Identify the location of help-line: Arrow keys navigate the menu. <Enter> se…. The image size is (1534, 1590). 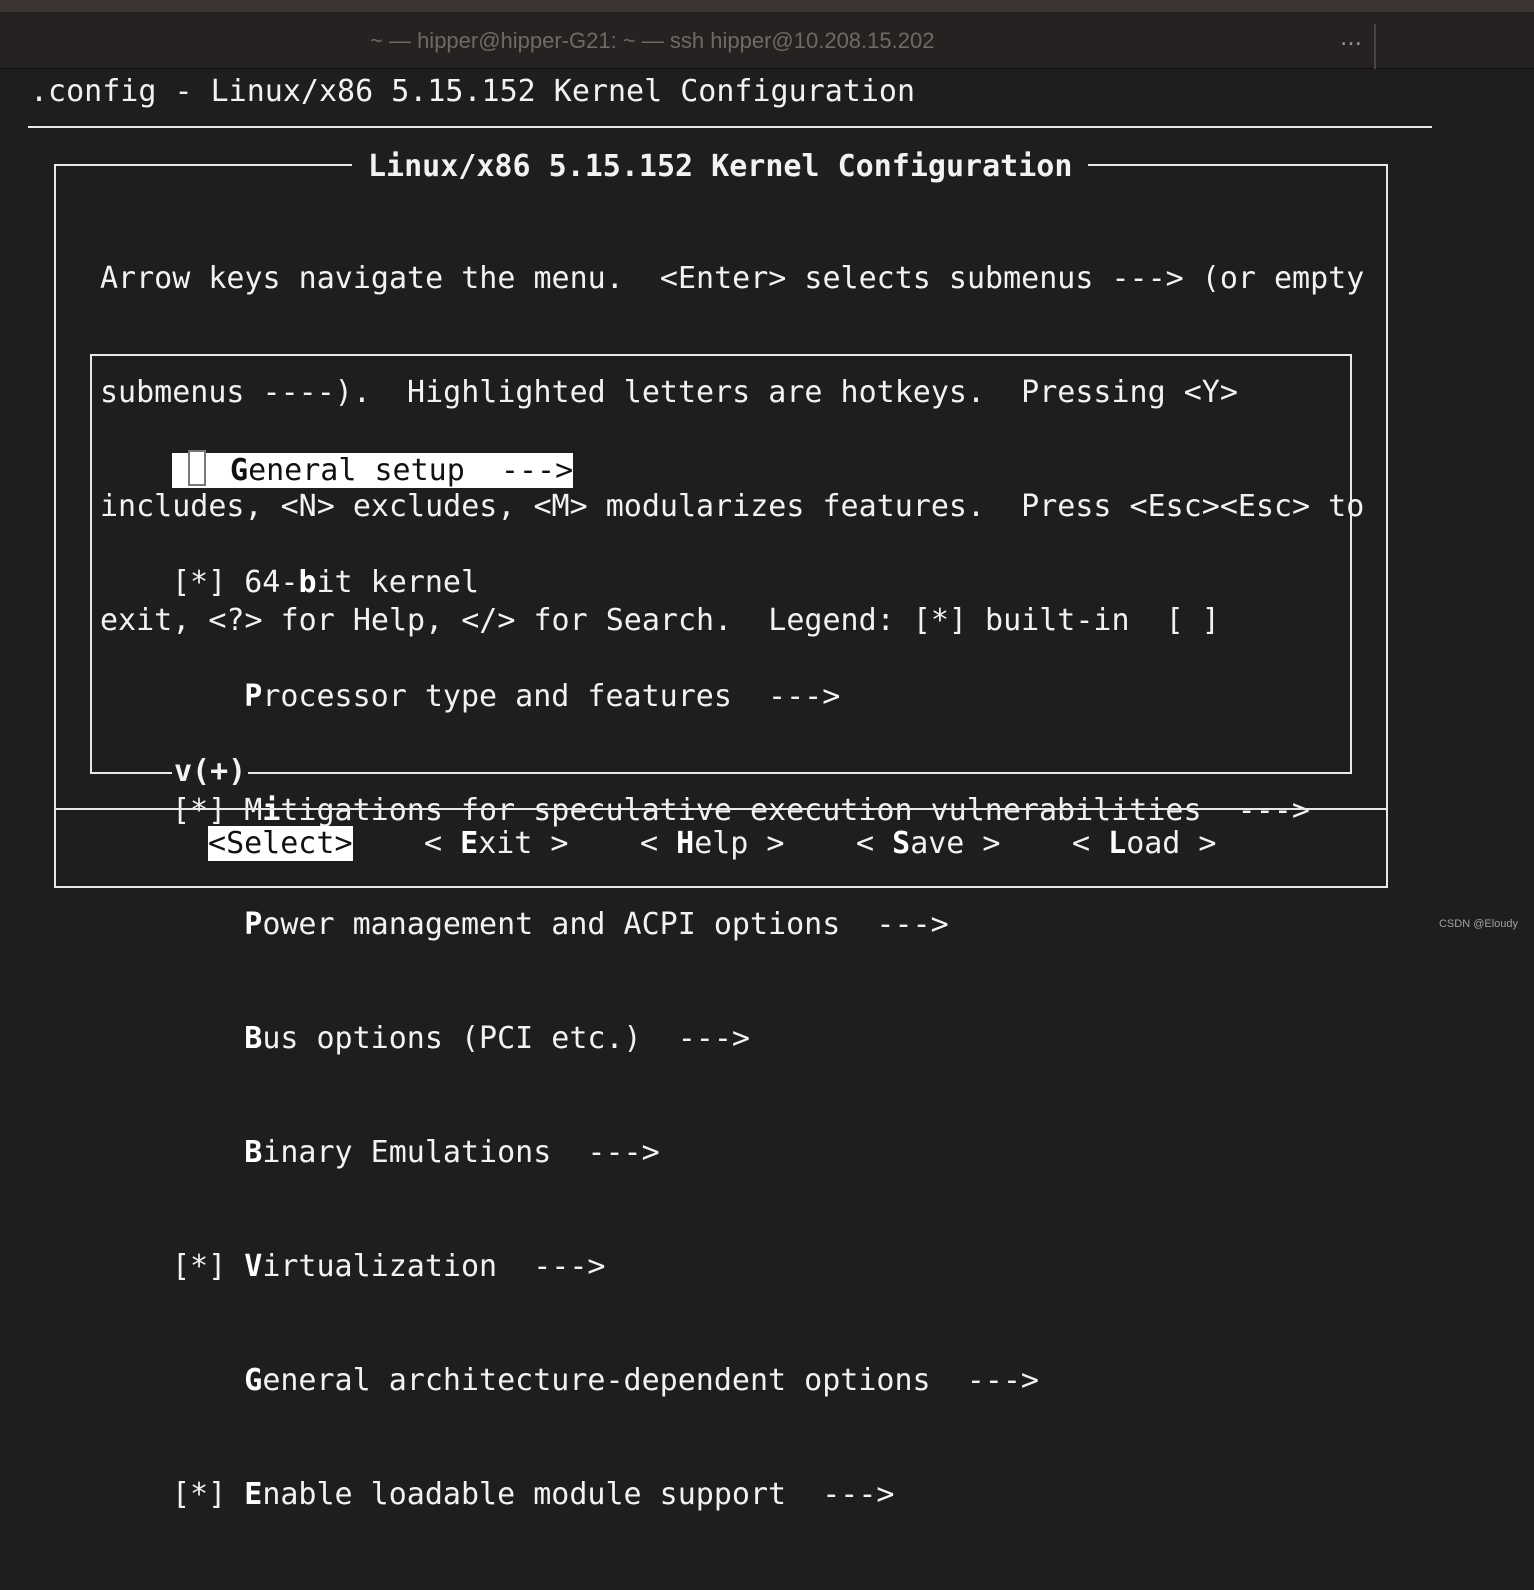
(732, 278).